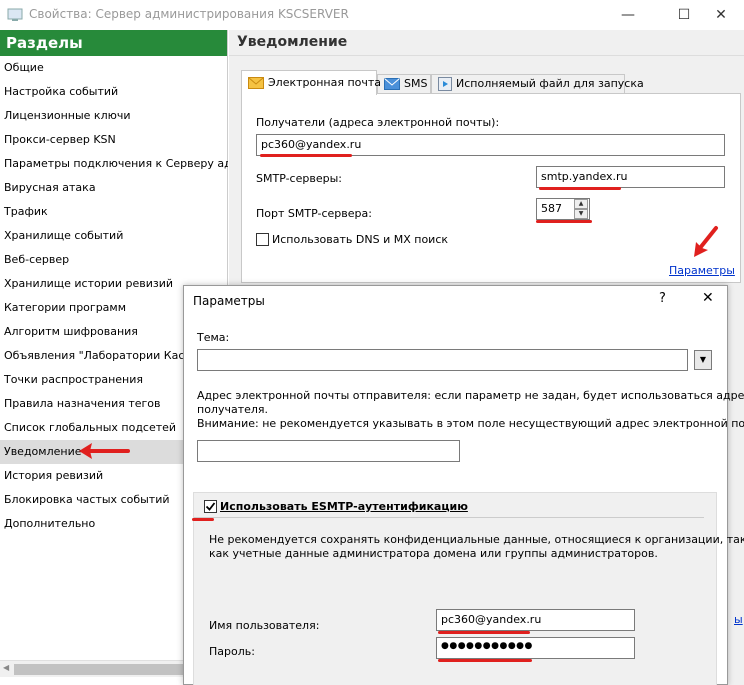 This screenshot has height=685, width=744. Describe the element at coordinates (721, 15) in the screenshot. I see `close-button: ✕` at that location.